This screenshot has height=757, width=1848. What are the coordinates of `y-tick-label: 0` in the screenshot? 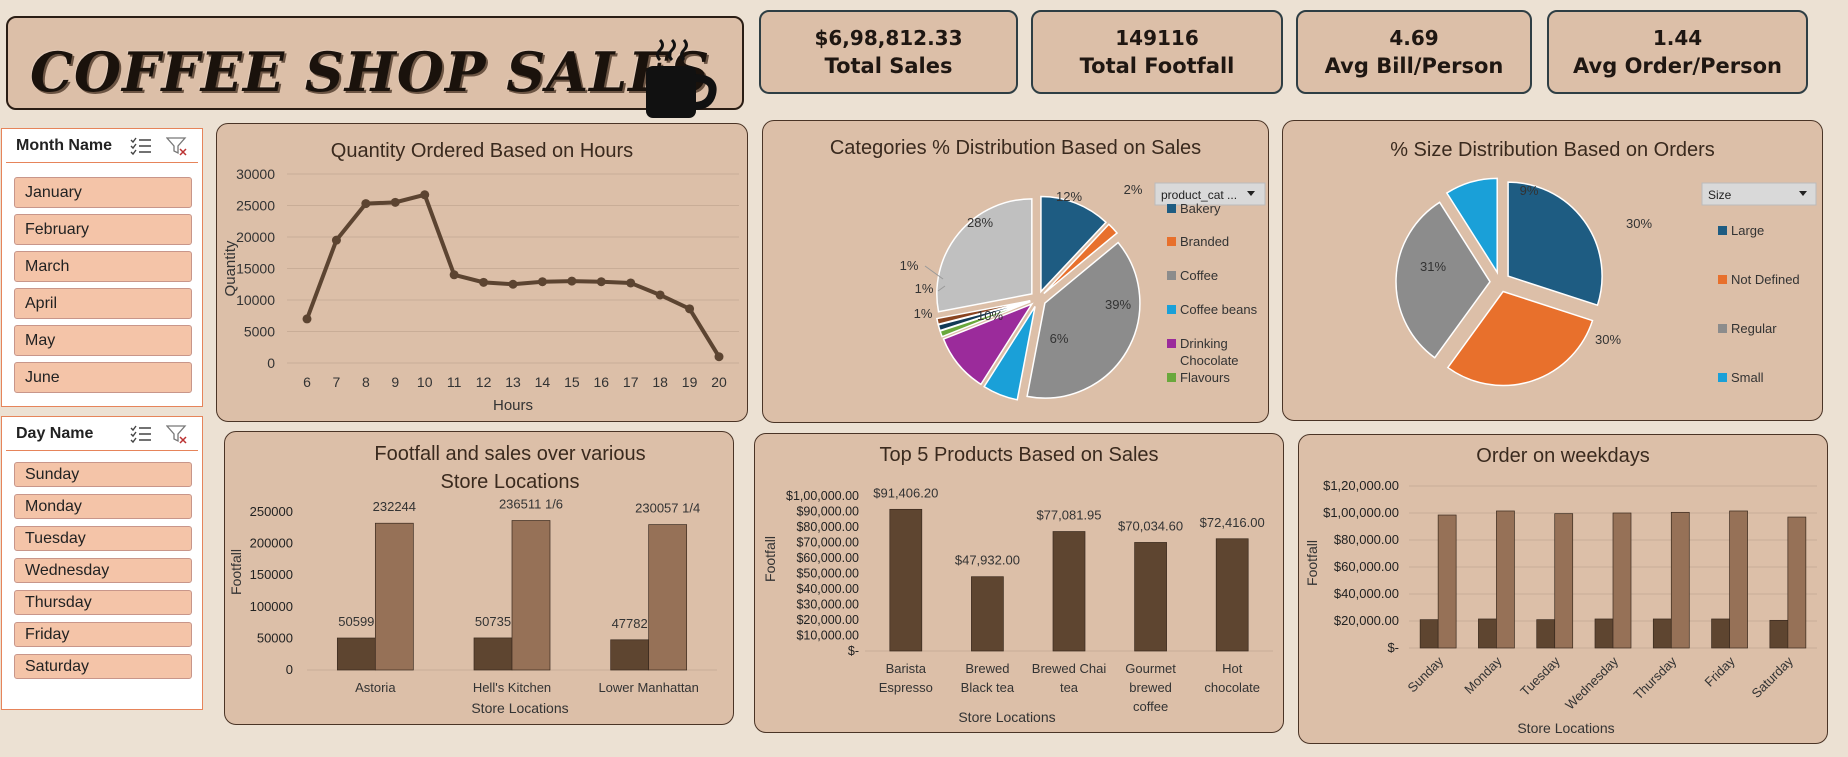 It's located at (289, 669).